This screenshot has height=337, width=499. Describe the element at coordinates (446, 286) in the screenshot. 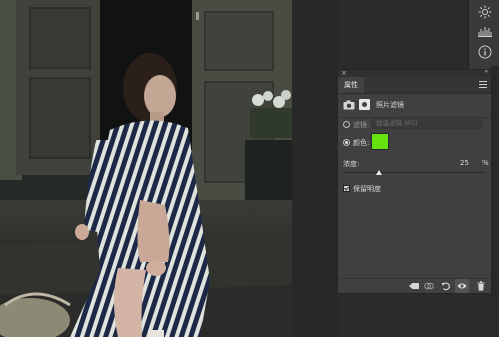

I see `reset-icon` at that location.